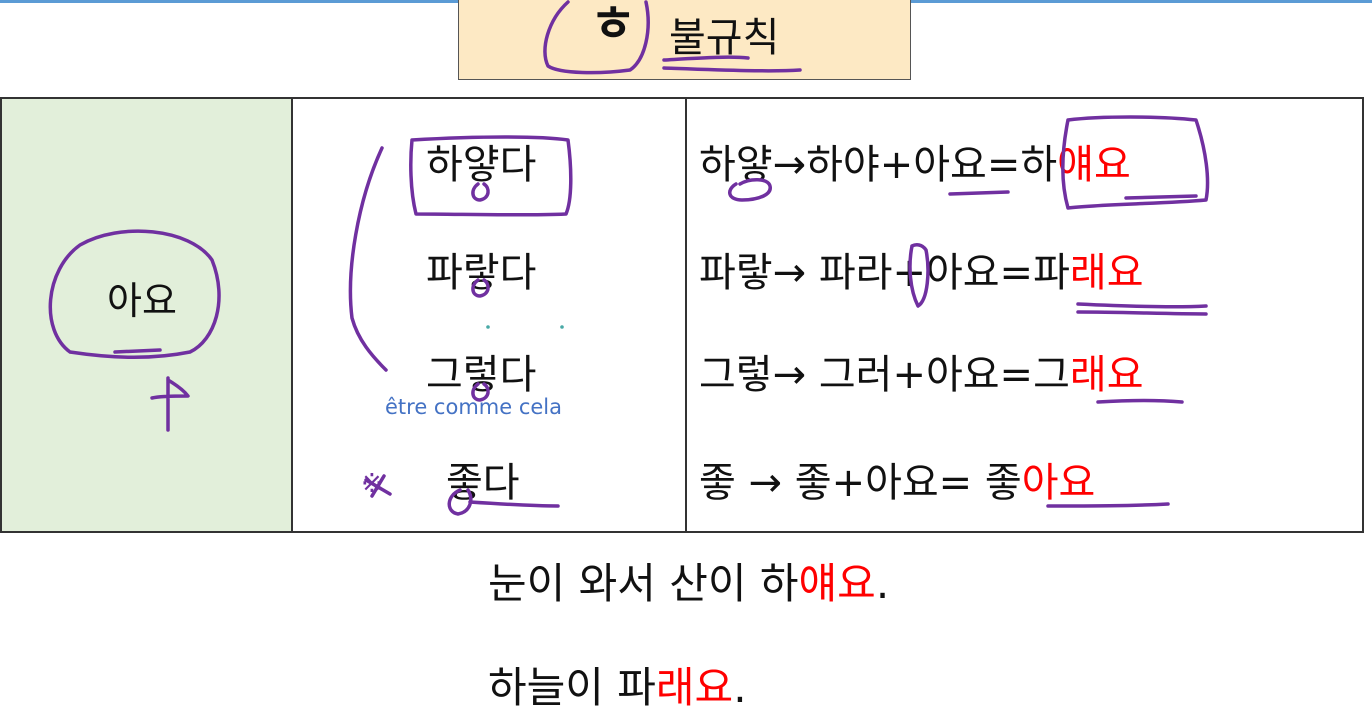 This screenshot has width=1372, height=720. Describe the element at coordinates (481, 165) in the screenshot. I see `word-1: 하얗다` at that location.